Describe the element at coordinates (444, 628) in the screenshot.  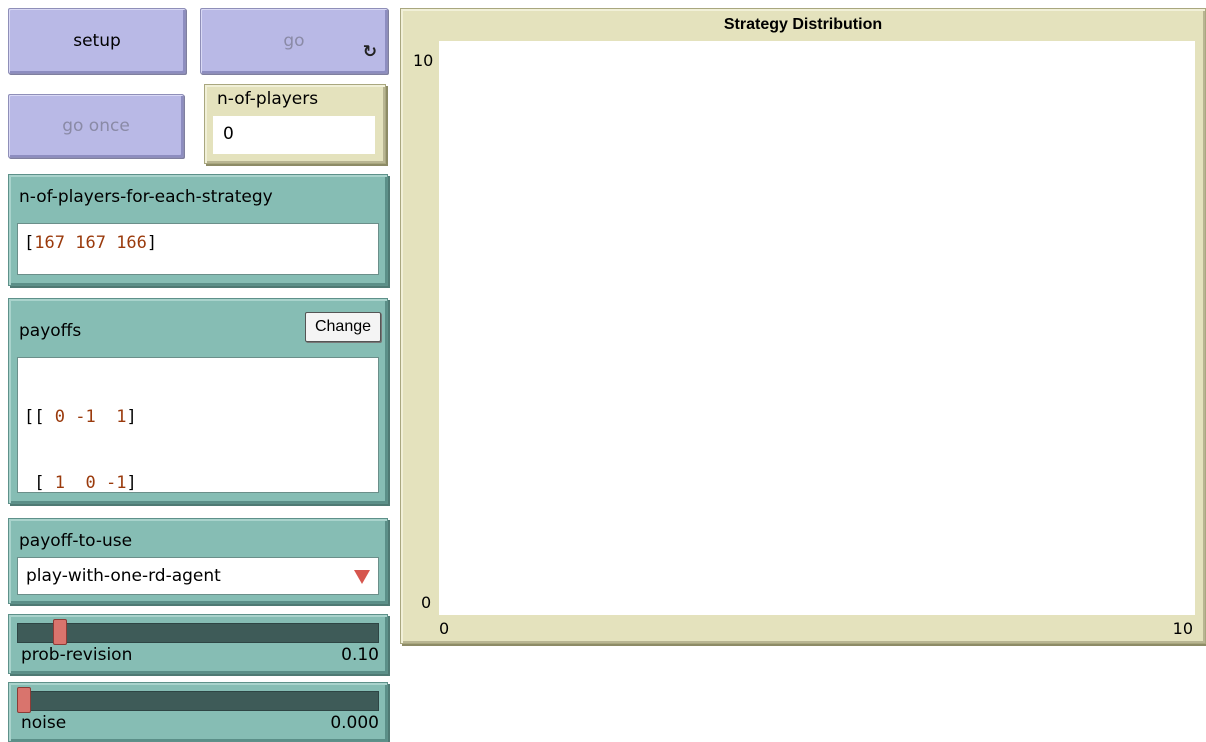
I see `x-min-tick: 0` at that location.